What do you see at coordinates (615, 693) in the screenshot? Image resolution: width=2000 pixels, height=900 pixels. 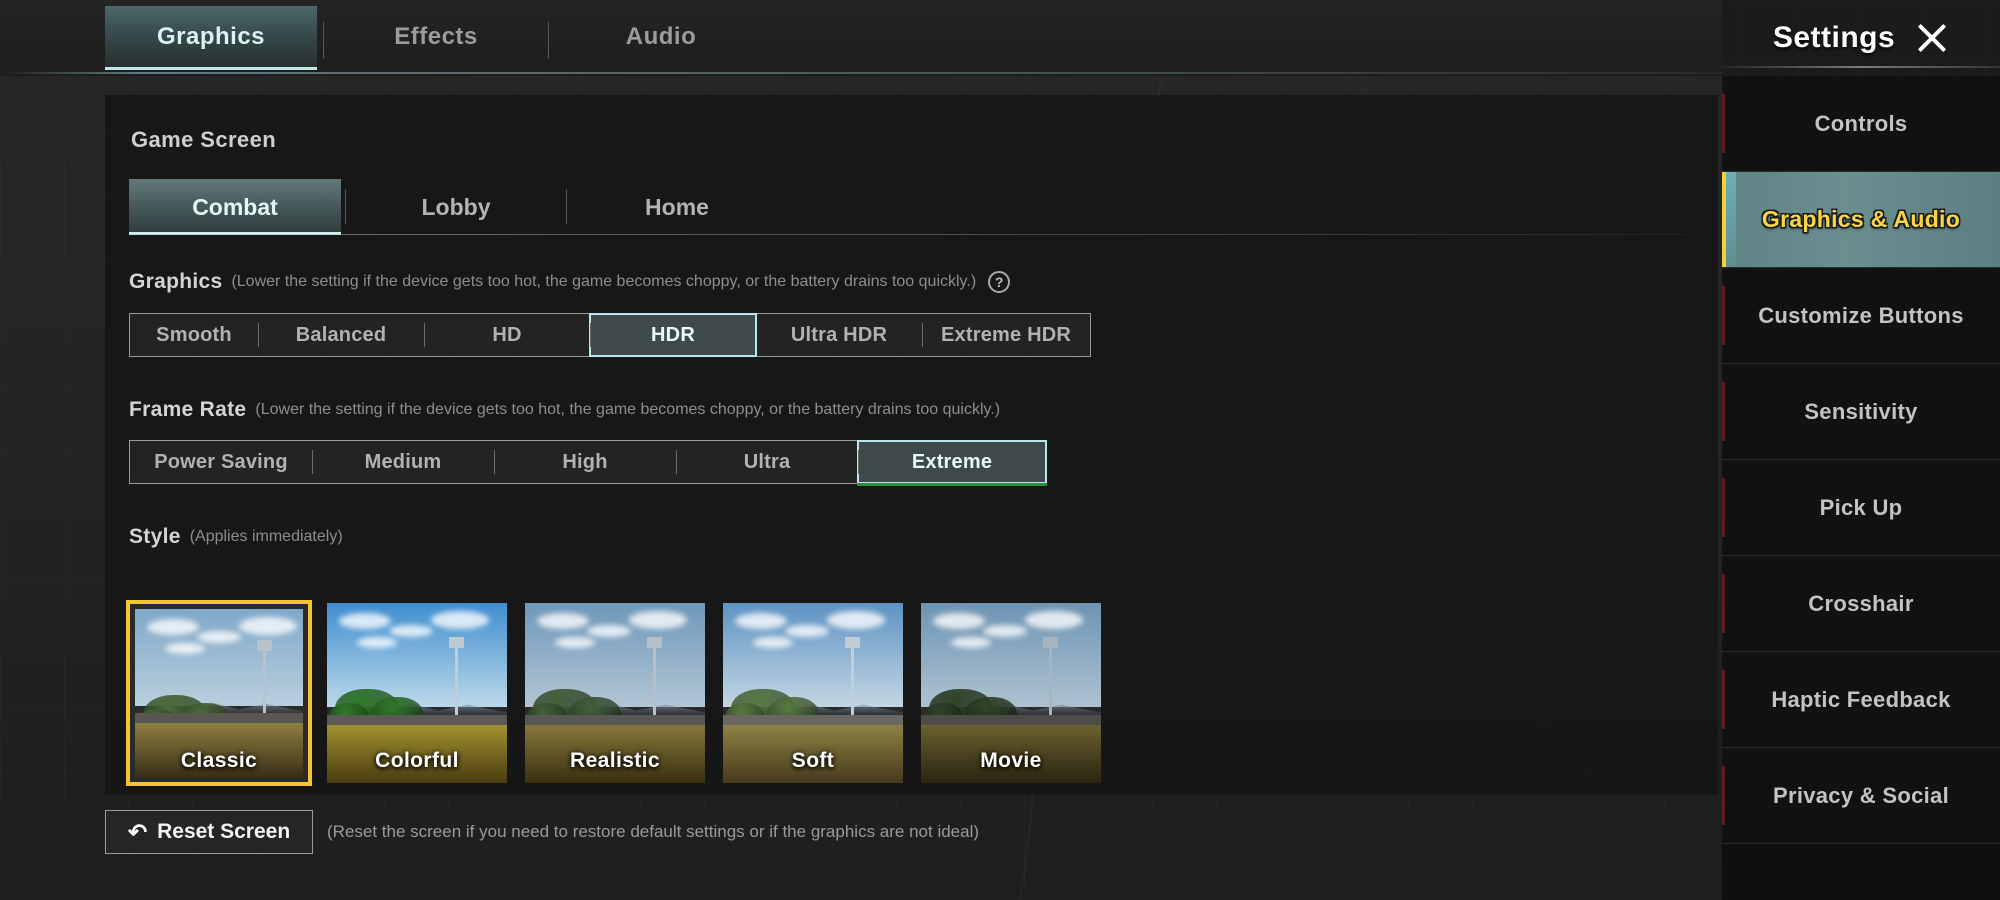 I see `style-card-realistic: Realistic` at bounding box center [615, 693].